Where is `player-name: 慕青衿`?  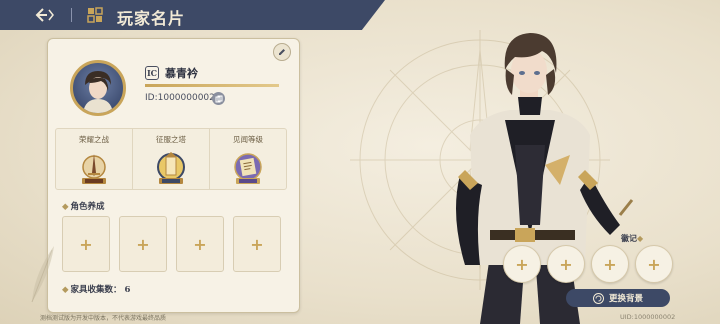
player-name: 慕青衿 is located at coordinates (181, 73).